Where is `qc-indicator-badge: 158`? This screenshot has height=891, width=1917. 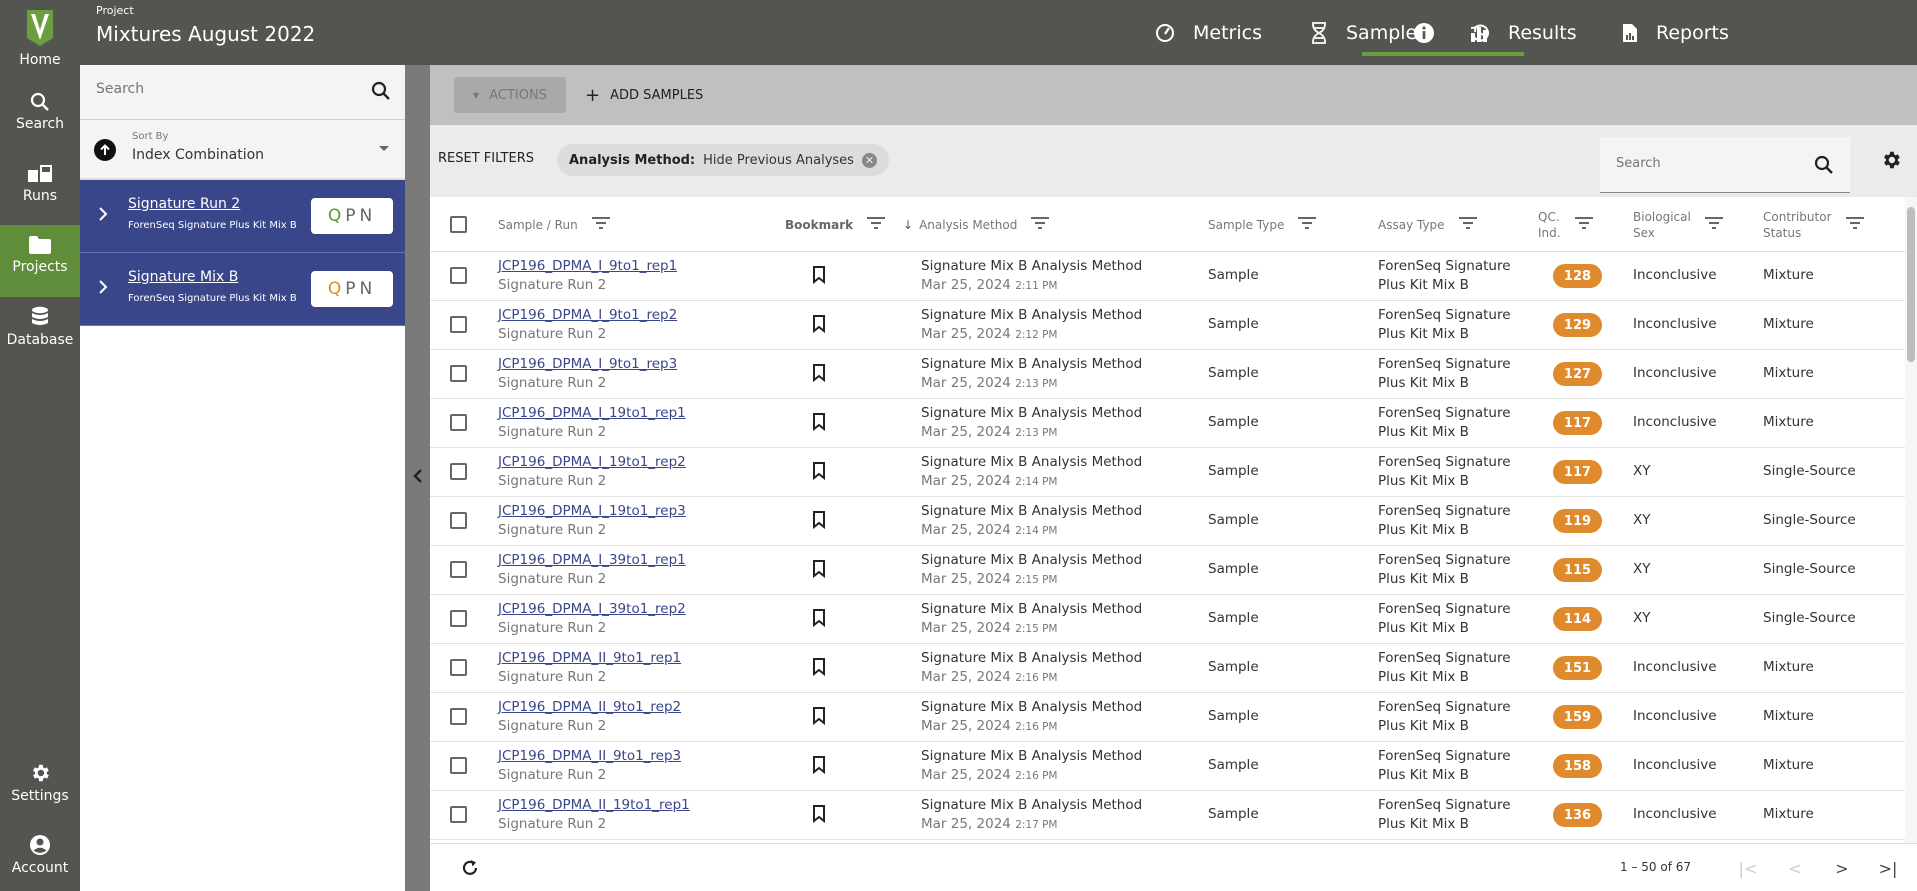
qc-indicator-badge: 158 is located at coordinates (1577, 766).